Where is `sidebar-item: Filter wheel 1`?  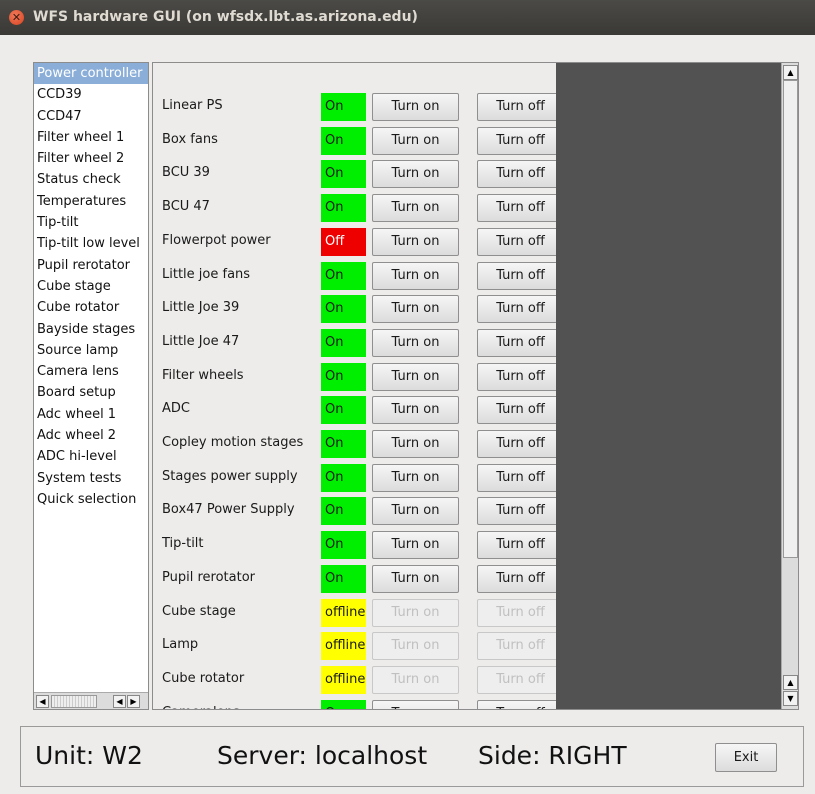
sidebar-item: Filter wheel 1 is located at coordinates (91, 137).